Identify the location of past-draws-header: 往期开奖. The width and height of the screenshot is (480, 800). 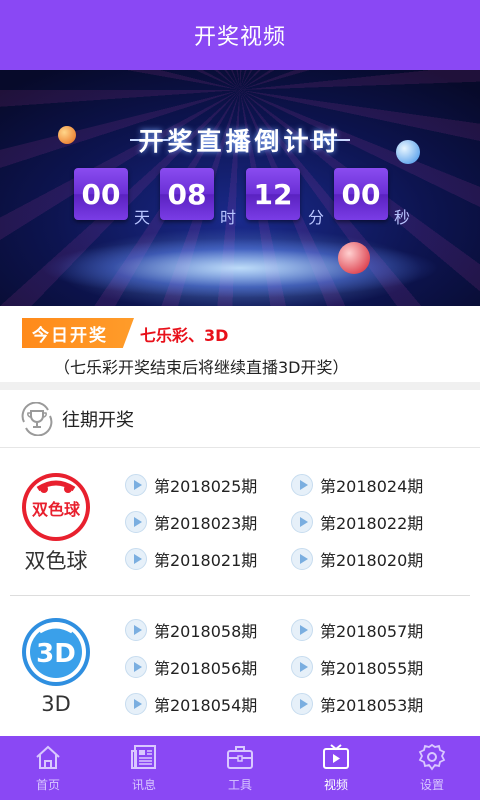
(240, 419).